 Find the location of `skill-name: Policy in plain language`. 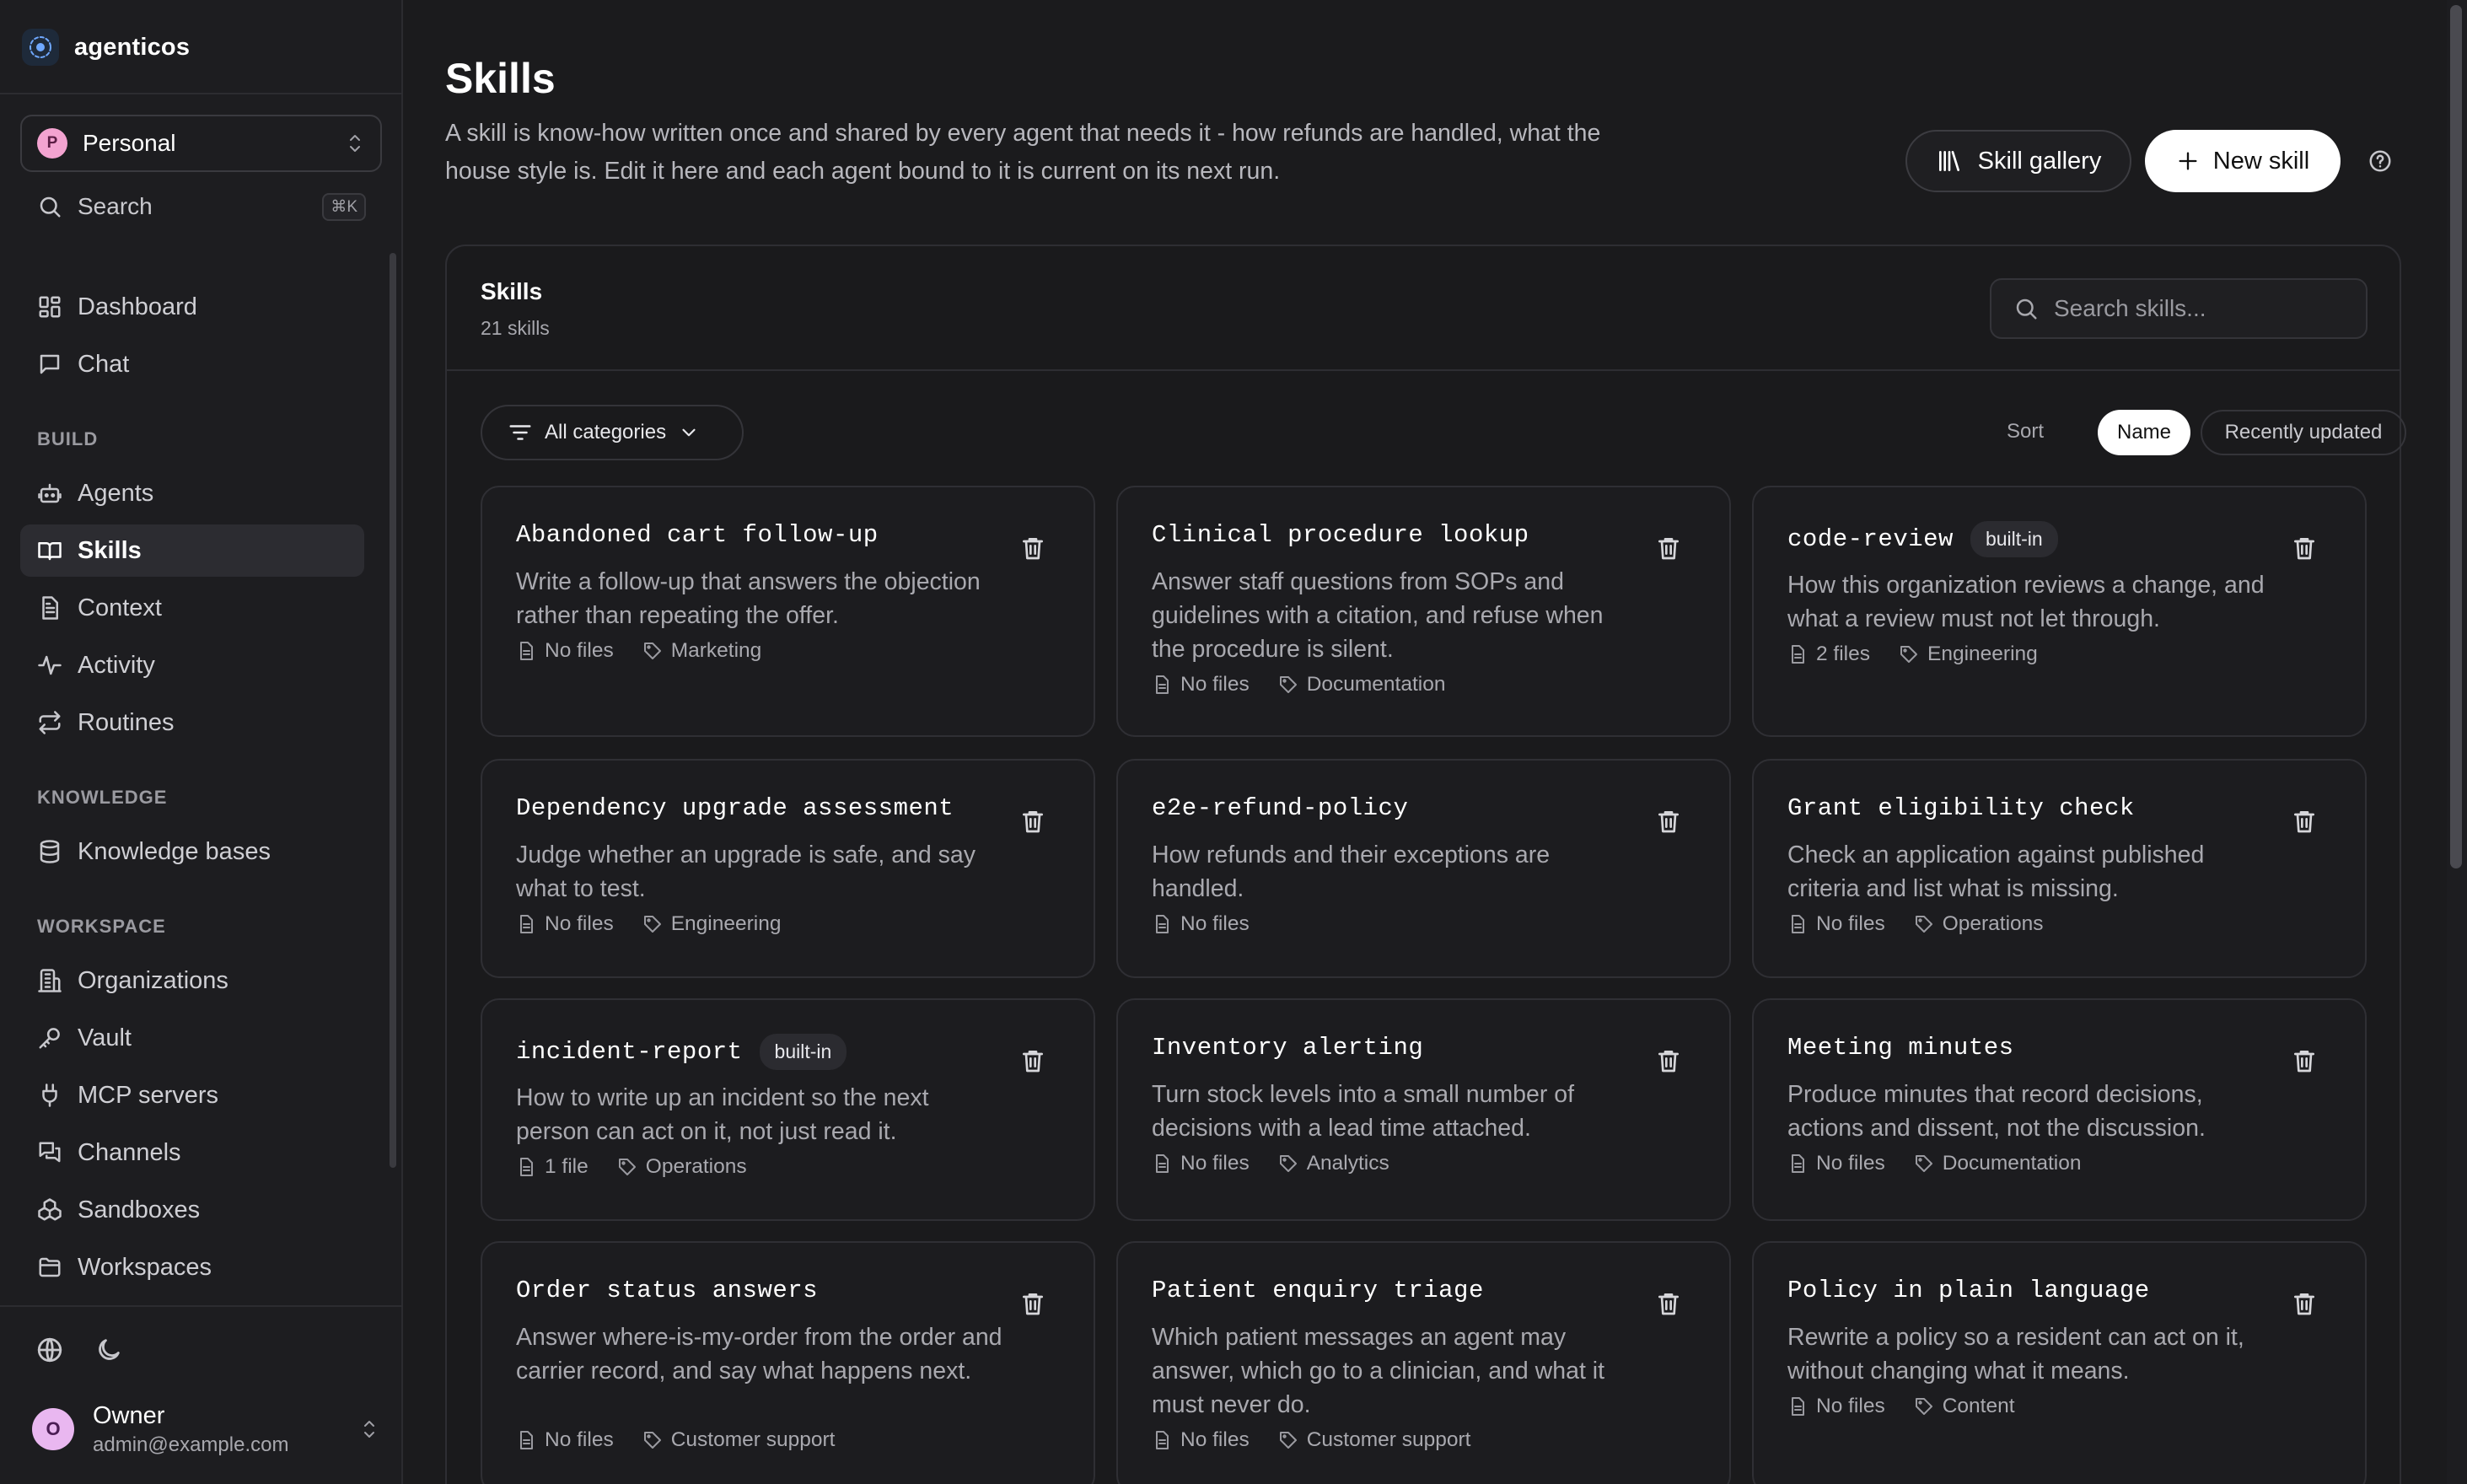

skill-name: Policy in plain language is located at coordinates (1968, 1290).